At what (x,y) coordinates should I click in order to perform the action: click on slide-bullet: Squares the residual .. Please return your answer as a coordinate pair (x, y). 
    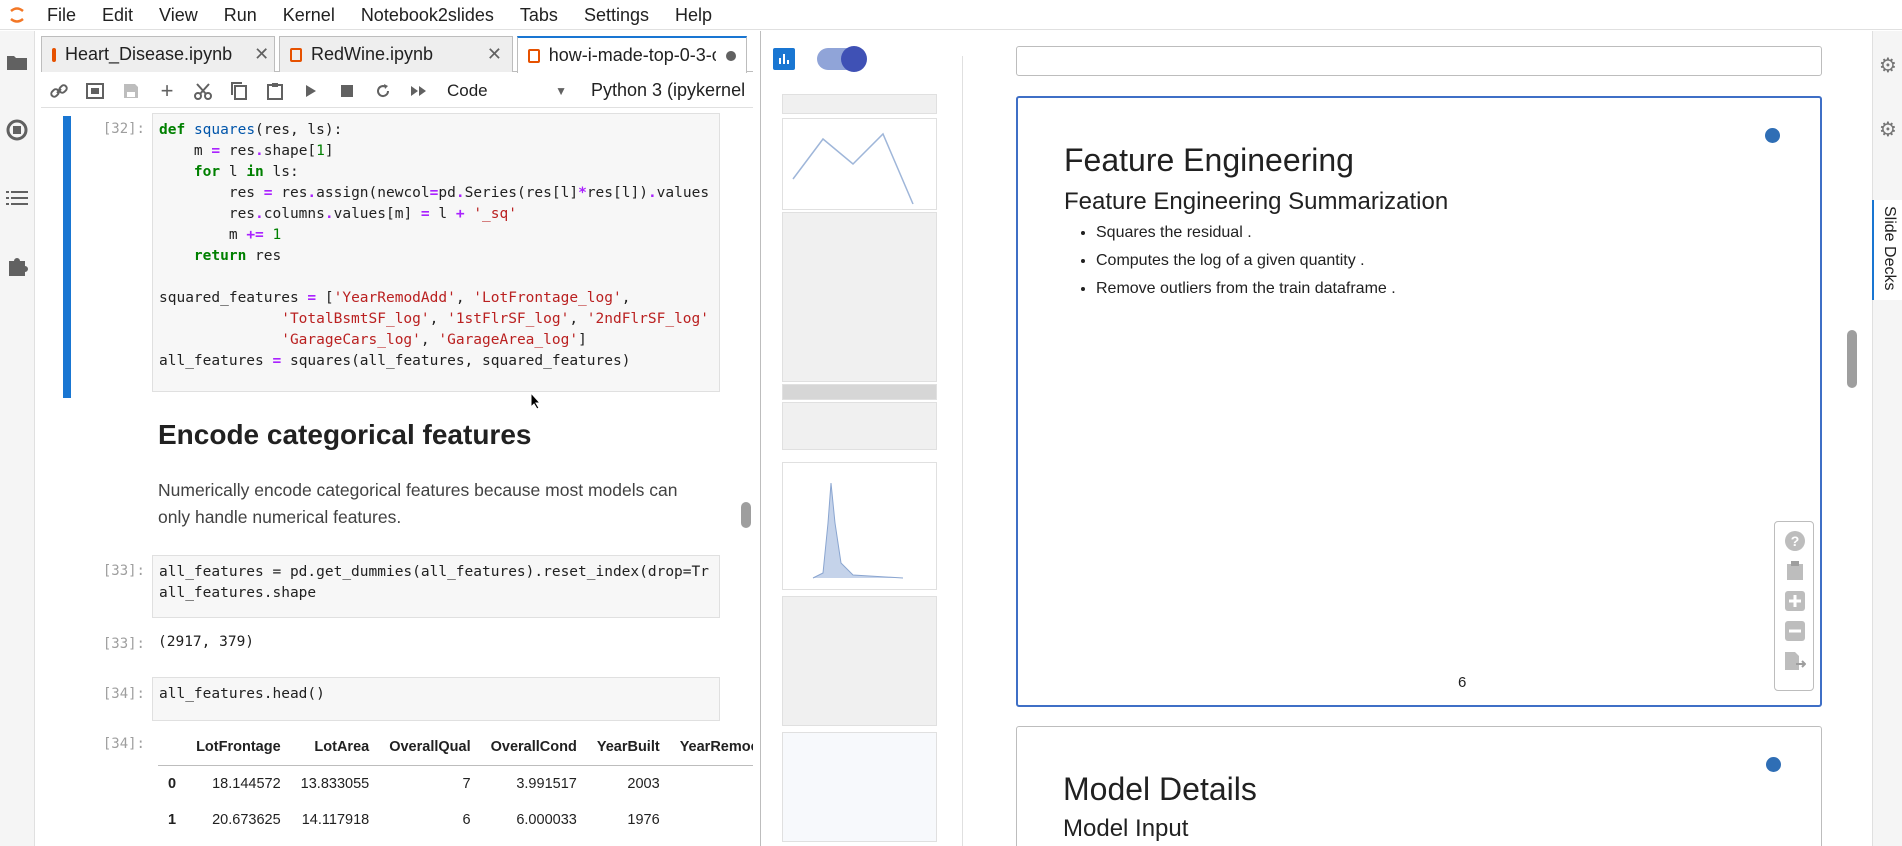
    Looking at the image, I should click on (1246, 233).